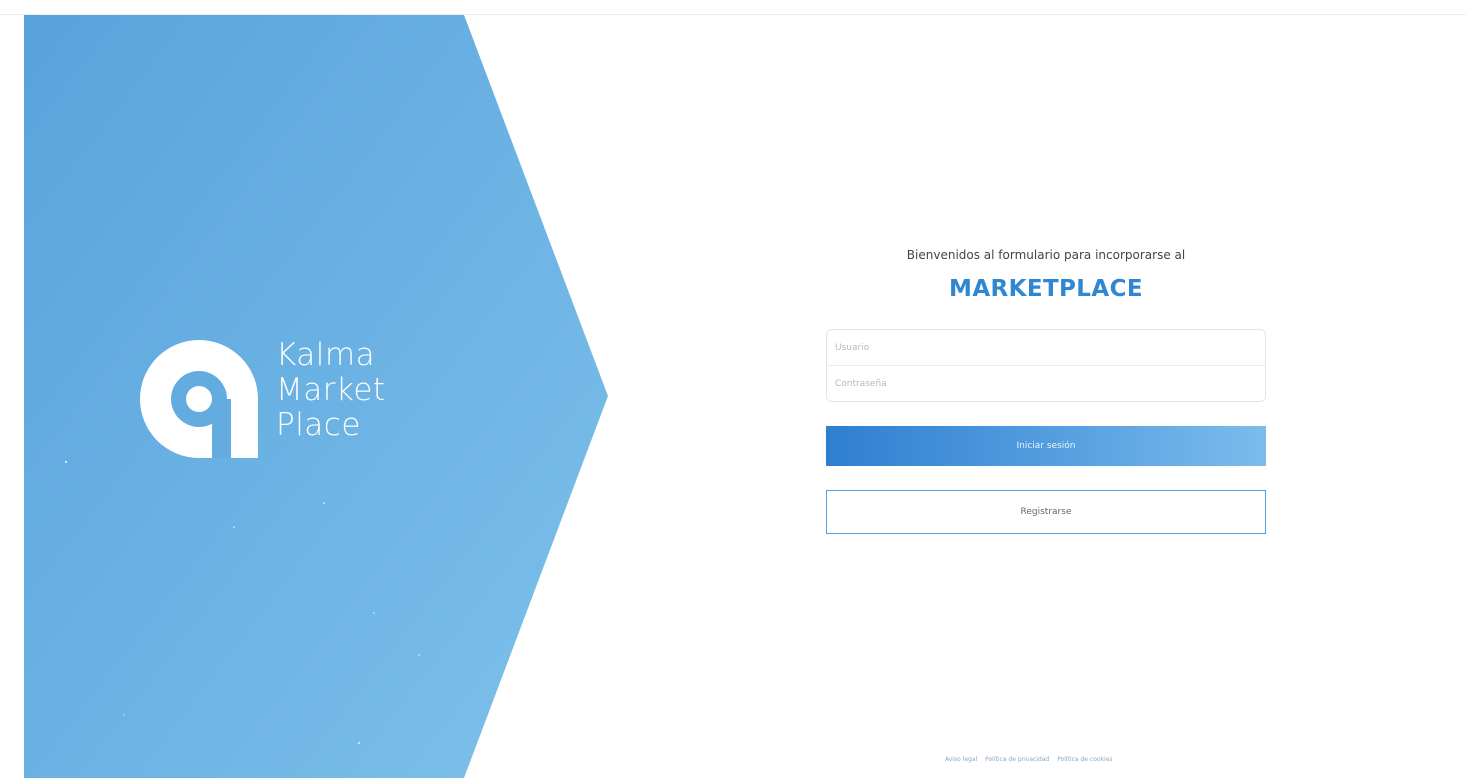 This screenshot has width=1466, height=778. I want to click on login-button-label: Iniciar sesión, so click(1046, 446).